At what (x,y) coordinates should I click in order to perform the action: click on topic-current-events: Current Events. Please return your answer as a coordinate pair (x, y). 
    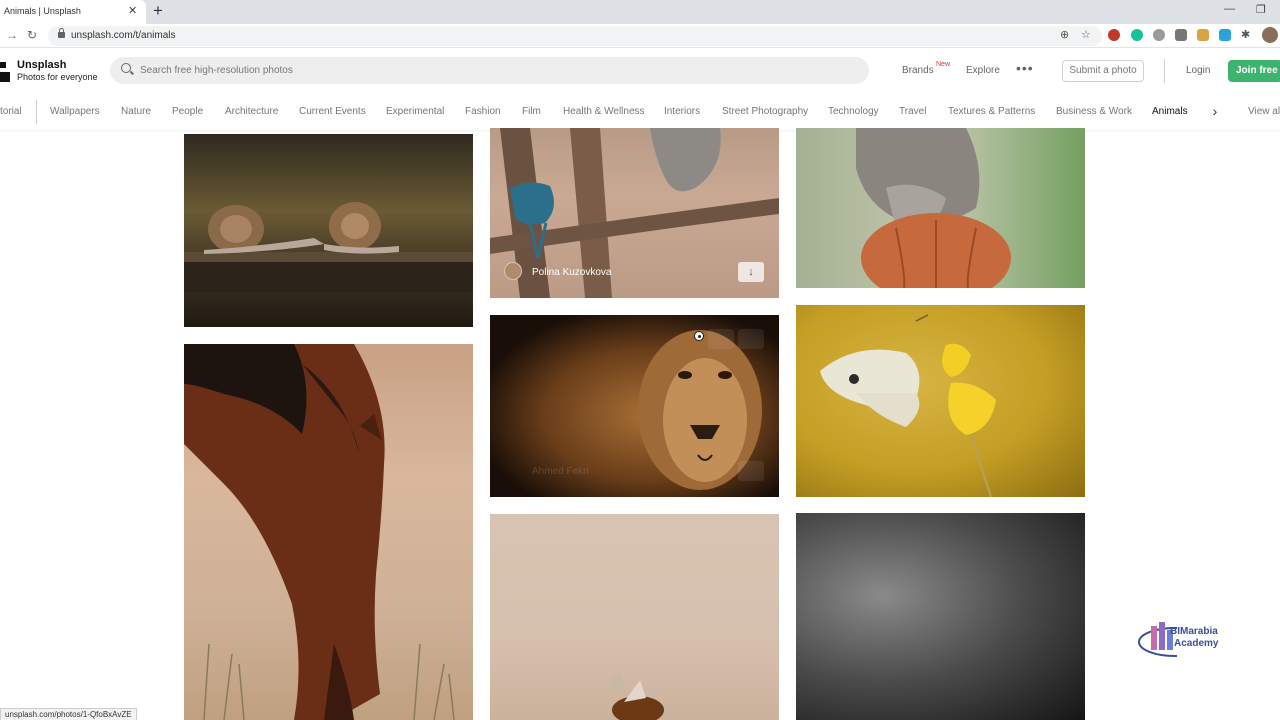
    Looking at the image, I should click on (332, 111).